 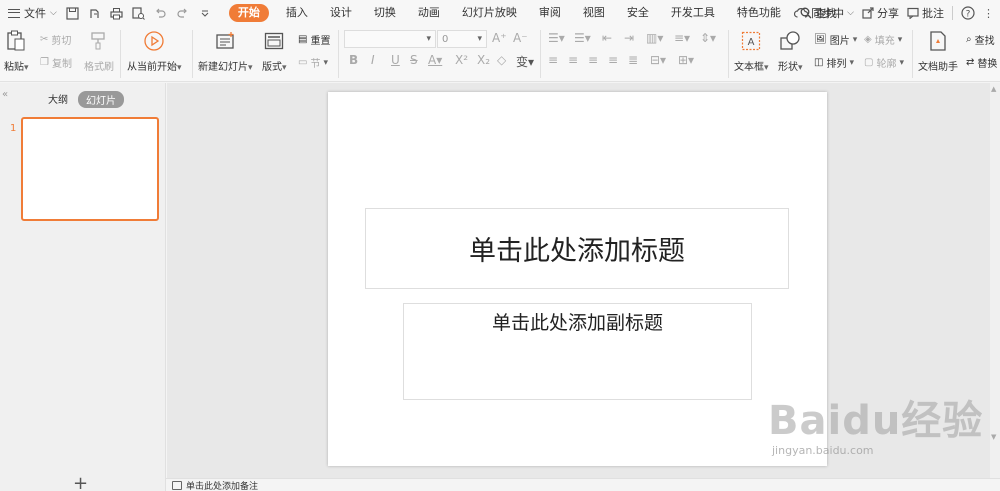 I want to click on tab-home: 开始, so click(x=248, y=13).